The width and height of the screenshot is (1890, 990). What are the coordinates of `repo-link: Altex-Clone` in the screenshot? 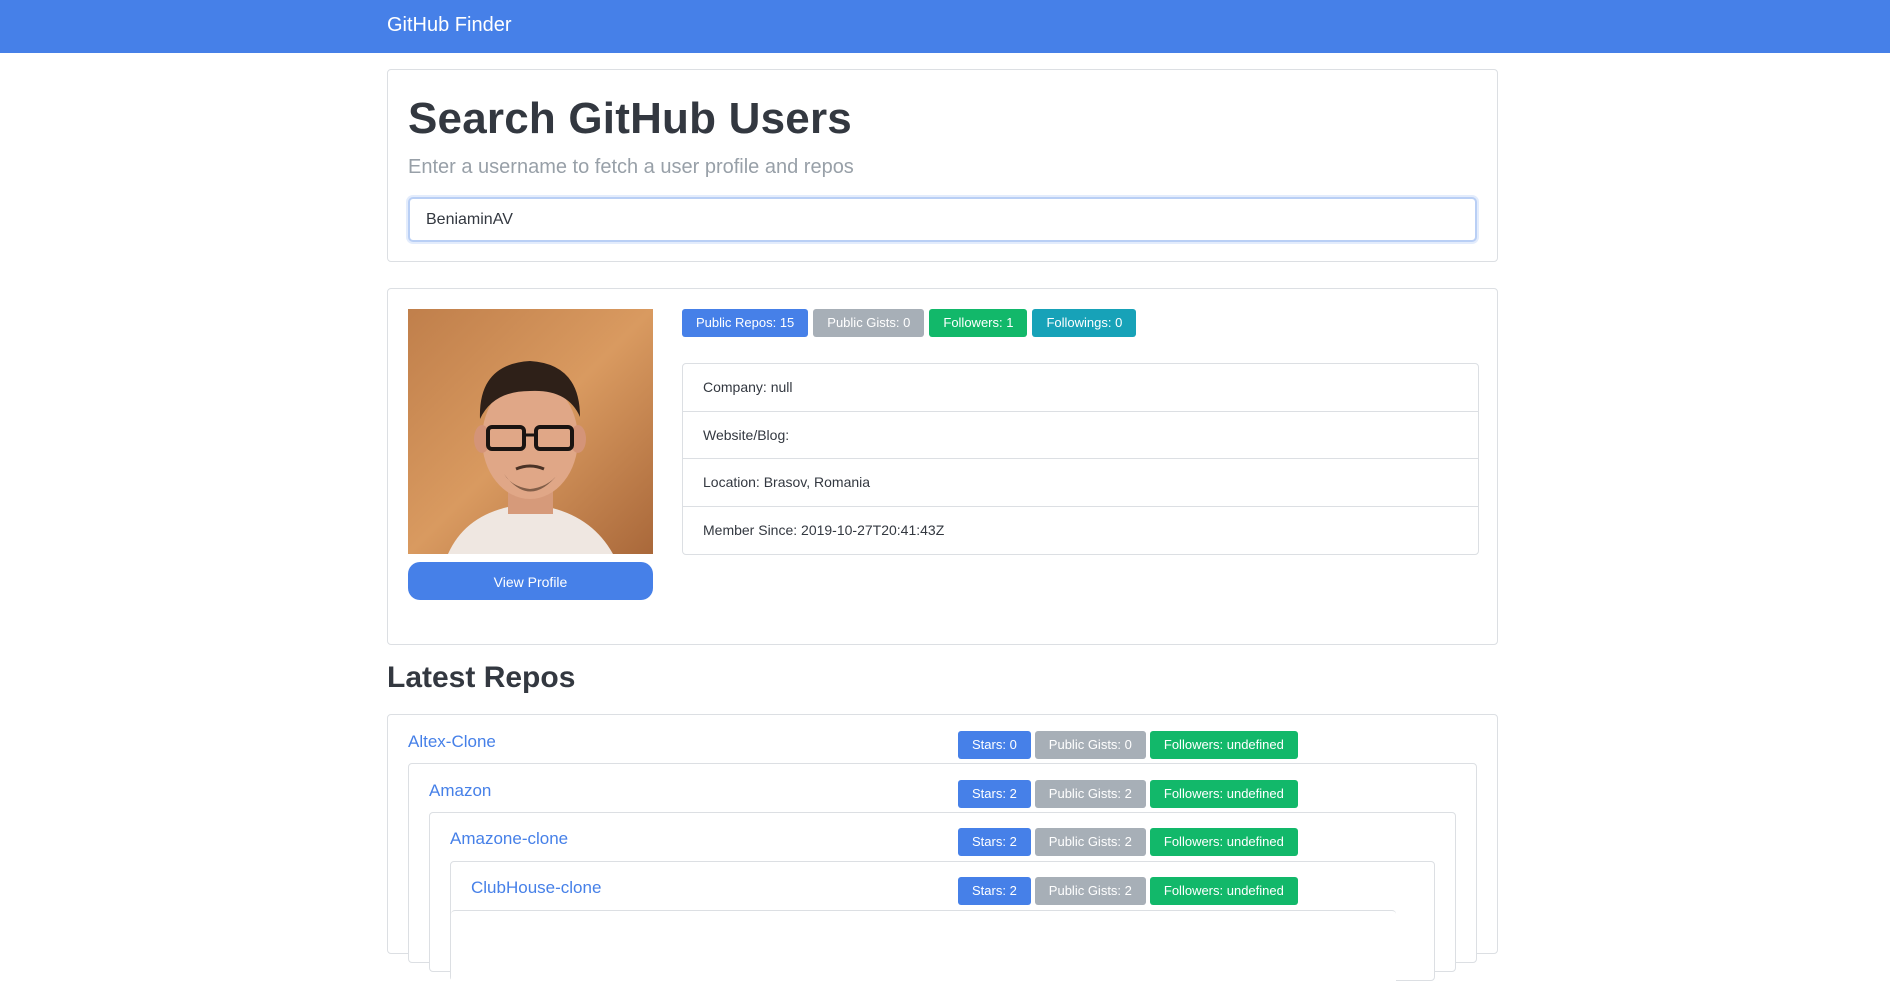 It's located at (452, 742).